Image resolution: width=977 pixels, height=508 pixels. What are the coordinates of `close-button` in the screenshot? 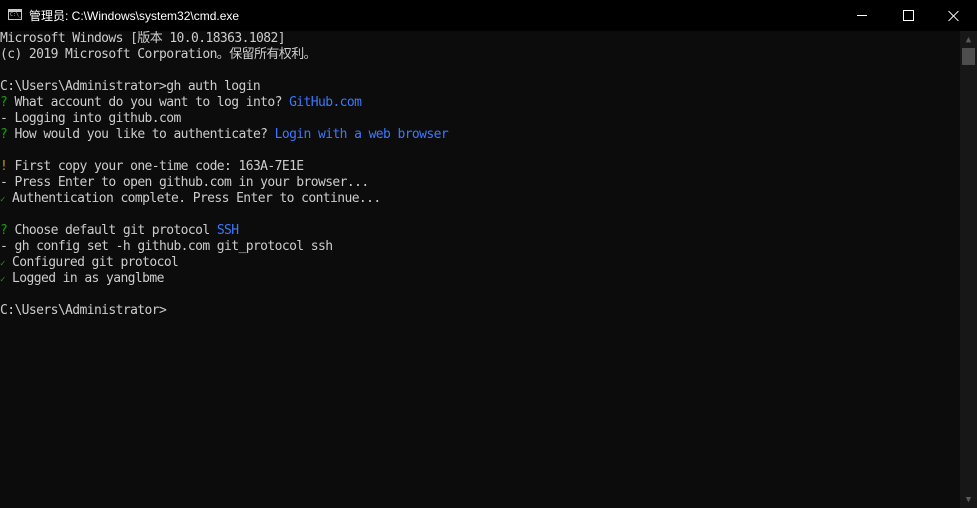 It's located at (954, 15).